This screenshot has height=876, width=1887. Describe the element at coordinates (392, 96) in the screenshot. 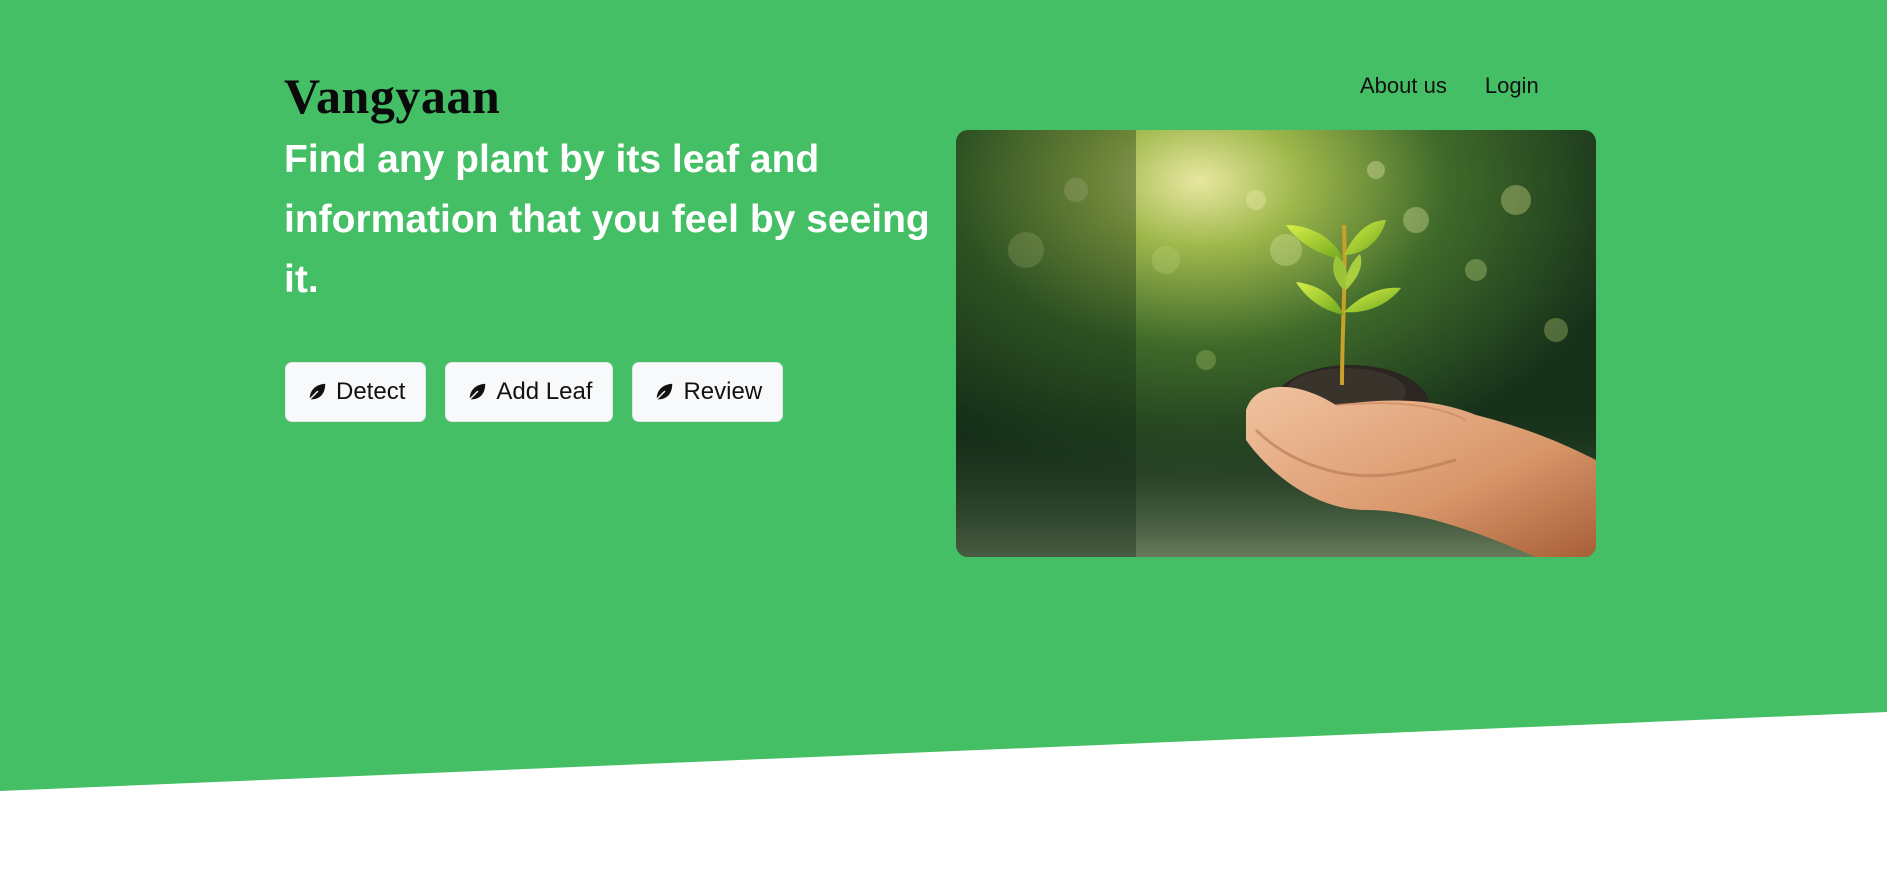

I see `brand-logo: Vangyaan` at that location.